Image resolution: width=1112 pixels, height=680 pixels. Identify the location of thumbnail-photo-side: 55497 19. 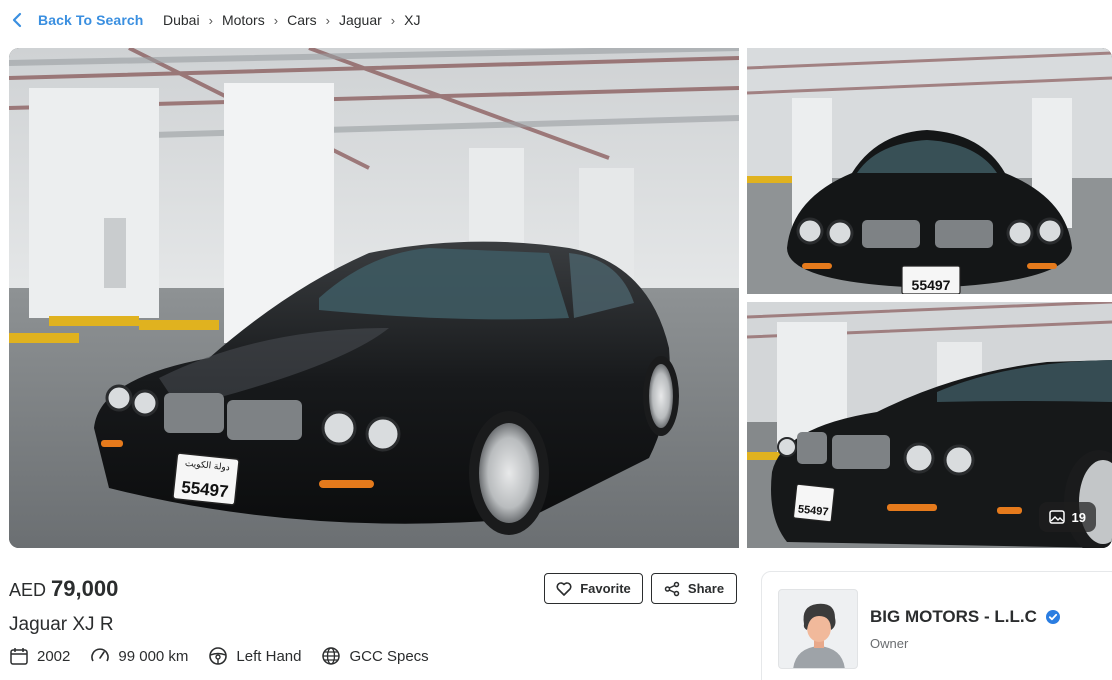
(929, 425).